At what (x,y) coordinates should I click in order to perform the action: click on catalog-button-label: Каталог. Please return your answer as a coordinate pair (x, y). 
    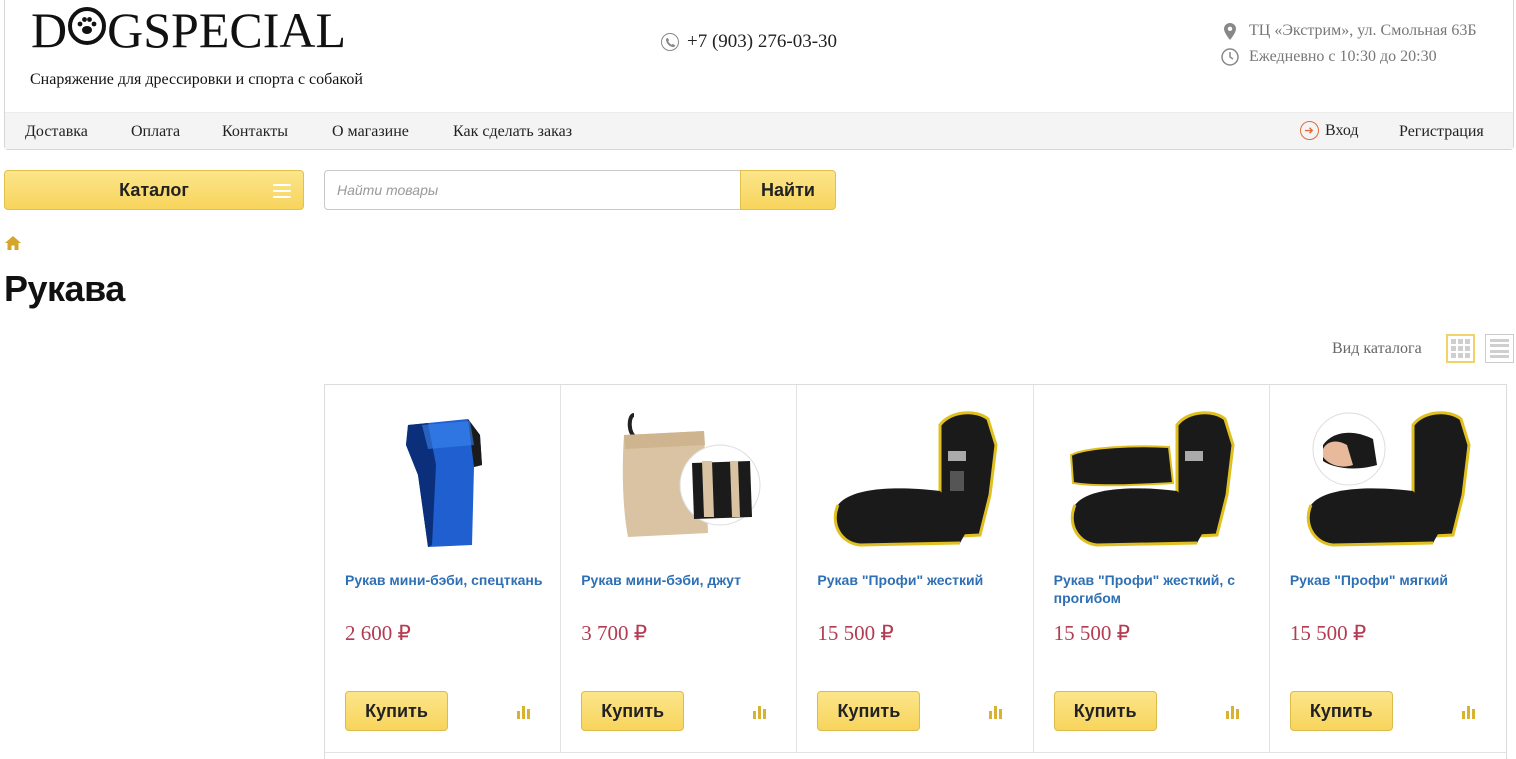
    Looking at the image, I should click on (154, 189).